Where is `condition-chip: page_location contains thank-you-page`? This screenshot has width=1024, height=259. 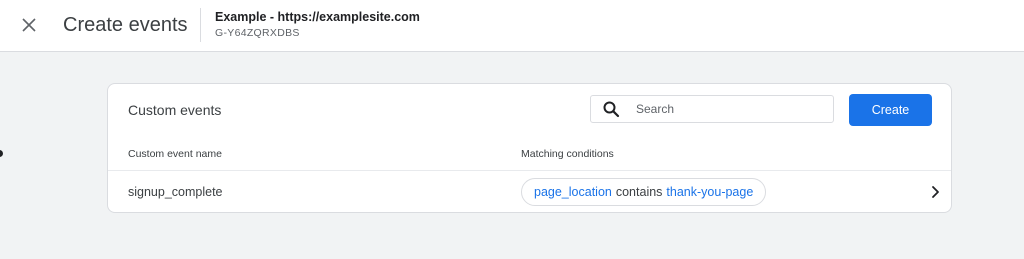
condition-chip: page_location contains thank-you-page is located at coordinates (644, 192).